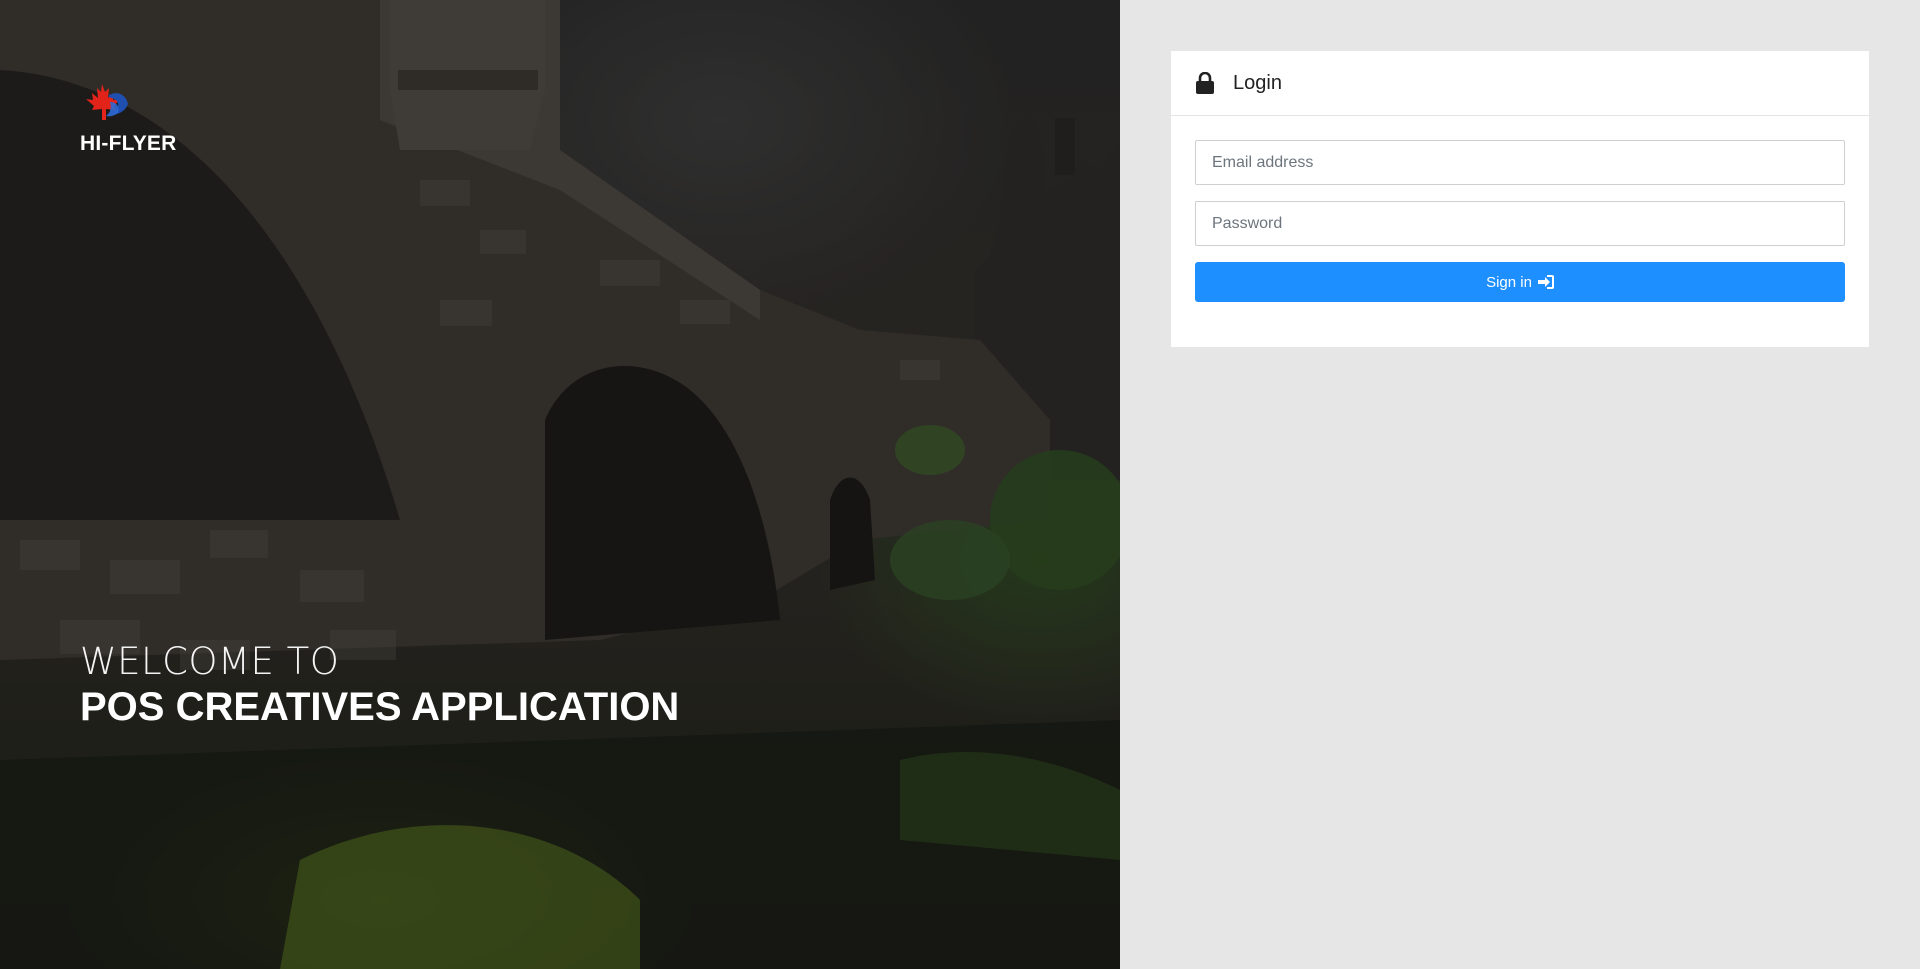  Describe the element at coordinates (1520, 83) in the screenshot. I see `login-card-header: Login` at that location.